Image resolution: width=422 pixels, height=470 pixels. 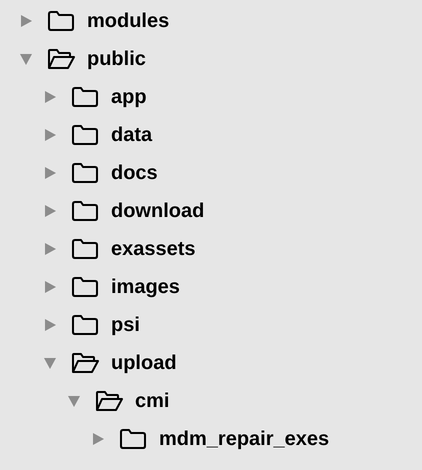 What do you see at coordinates (244, 439) in the screenshot?
I see `folder-name: mdm_repair_exes` at bounding box center [244, 439].